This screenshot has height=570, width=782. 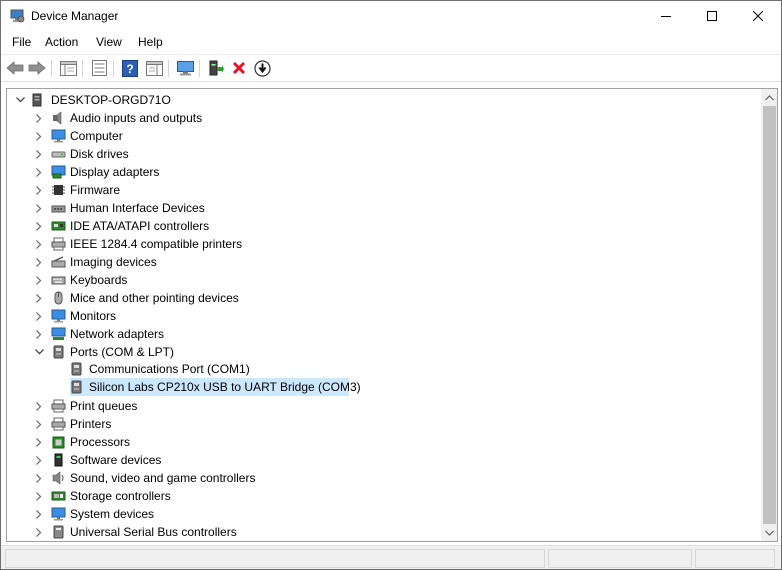 I want to click on keyboard-icon, so click(x=58, y=280).